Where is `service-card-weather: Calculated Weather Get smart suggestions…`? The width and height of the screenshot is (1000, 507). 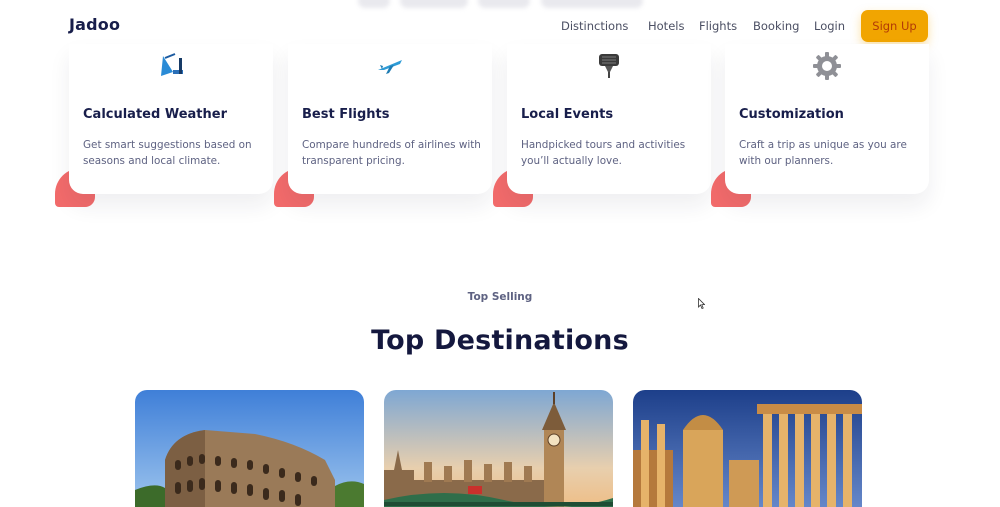
service-card-weather: Calculated Weather Get smart suggestions… is located at coordinates (164, 125).